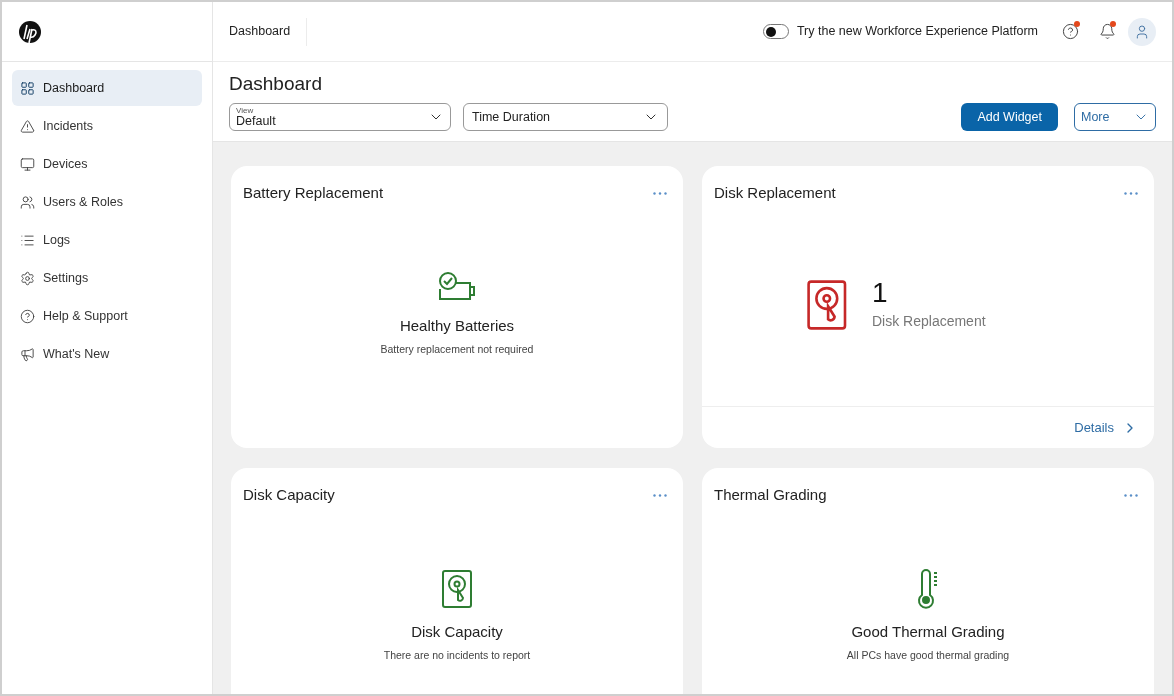 Image resolution: width=1174 pixels, height=696 pixels. What do you see at coordinates (27, 278) in the screenshot?
I see `settings-icon` at bounding box center [27, 278].